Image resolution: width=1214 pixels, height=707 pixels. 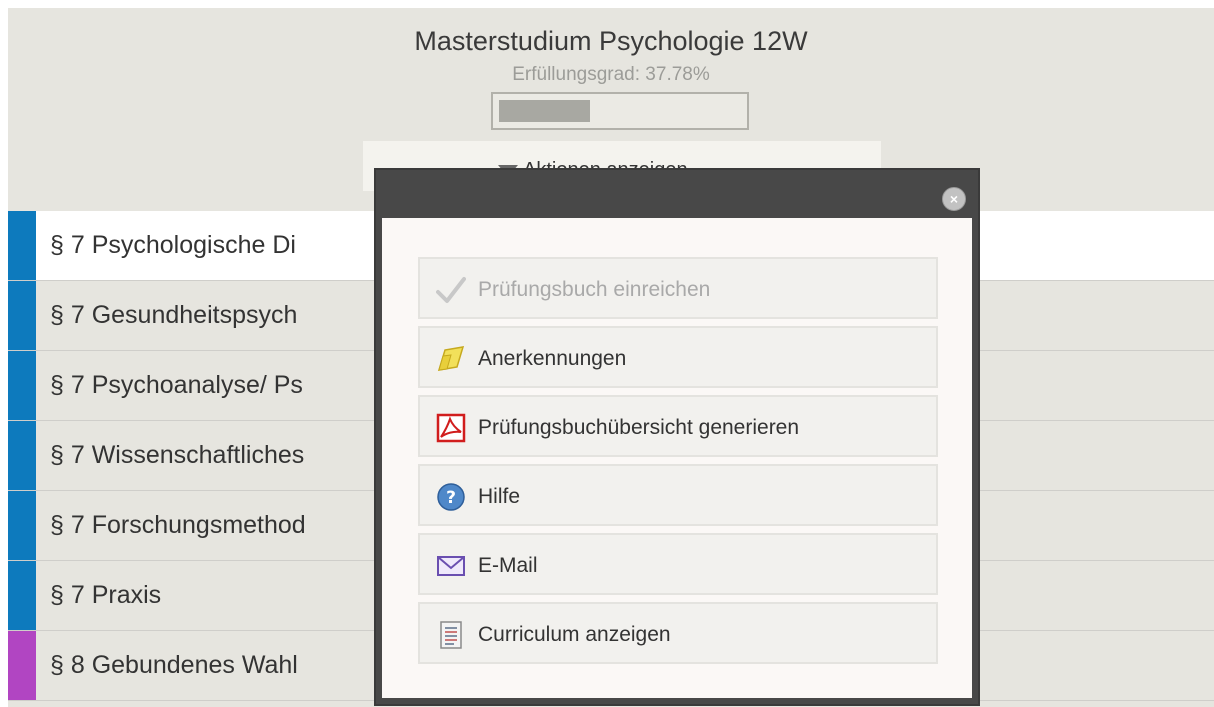 What do you see at coordinates (499, 496) in the screenshot?
I see `help-label: Hilfe` at bounding box center [499, 496].